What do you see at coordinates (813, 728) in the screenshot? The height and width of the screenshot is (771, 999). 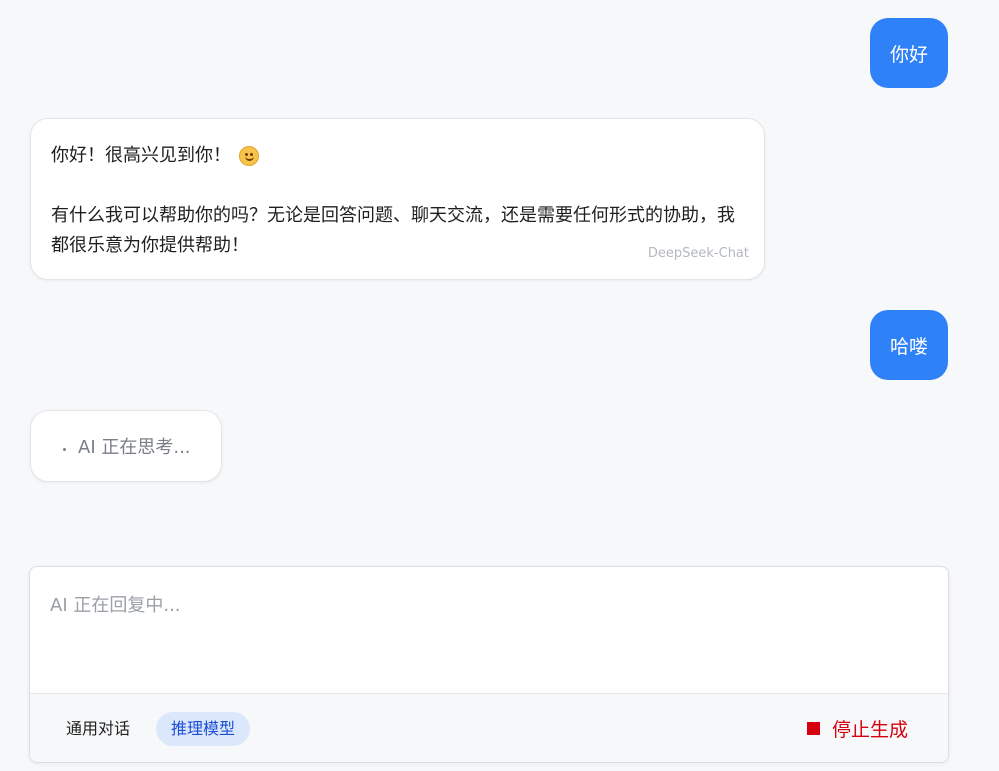 I see `stop-icon` at bounding box center [813, 728].